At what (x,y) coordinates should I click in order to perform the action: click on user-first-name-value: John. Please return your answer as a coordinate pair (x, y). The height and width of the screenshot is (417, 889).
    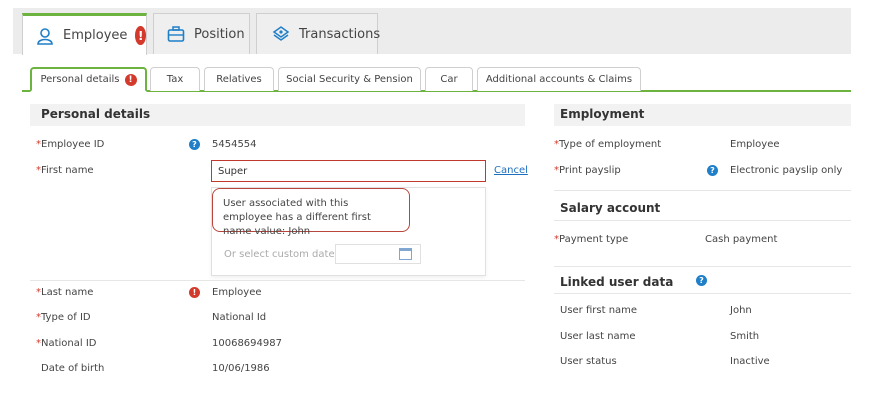
    Looking at the image, I should click on (741, 310).